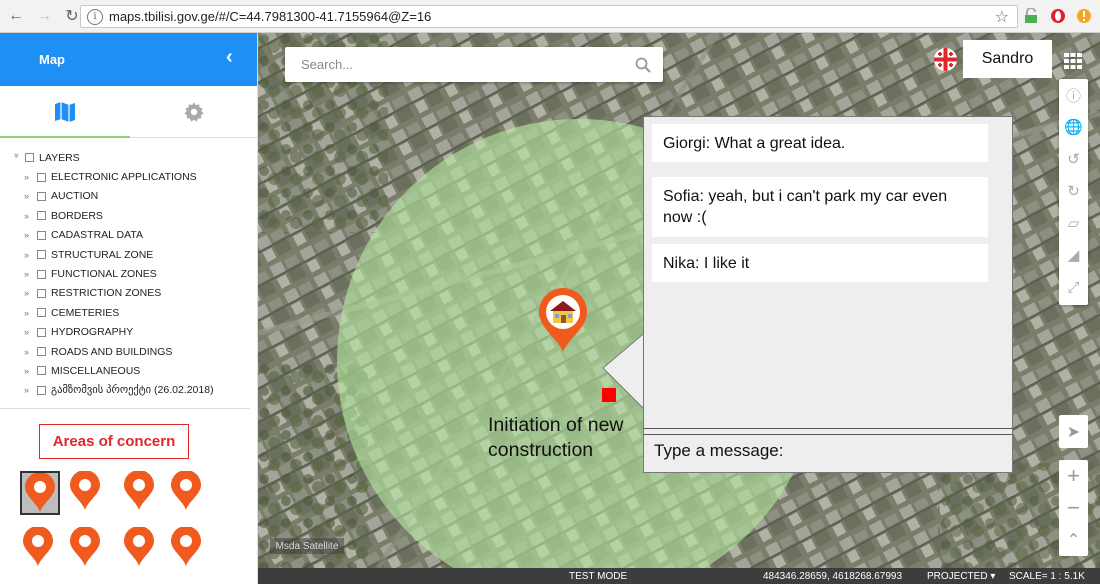 The image size is (1100, 584). What do you see at coordinates (44, 16) in the screenshot?
I see `forward-icon: →` at bounding box center [44, 16].